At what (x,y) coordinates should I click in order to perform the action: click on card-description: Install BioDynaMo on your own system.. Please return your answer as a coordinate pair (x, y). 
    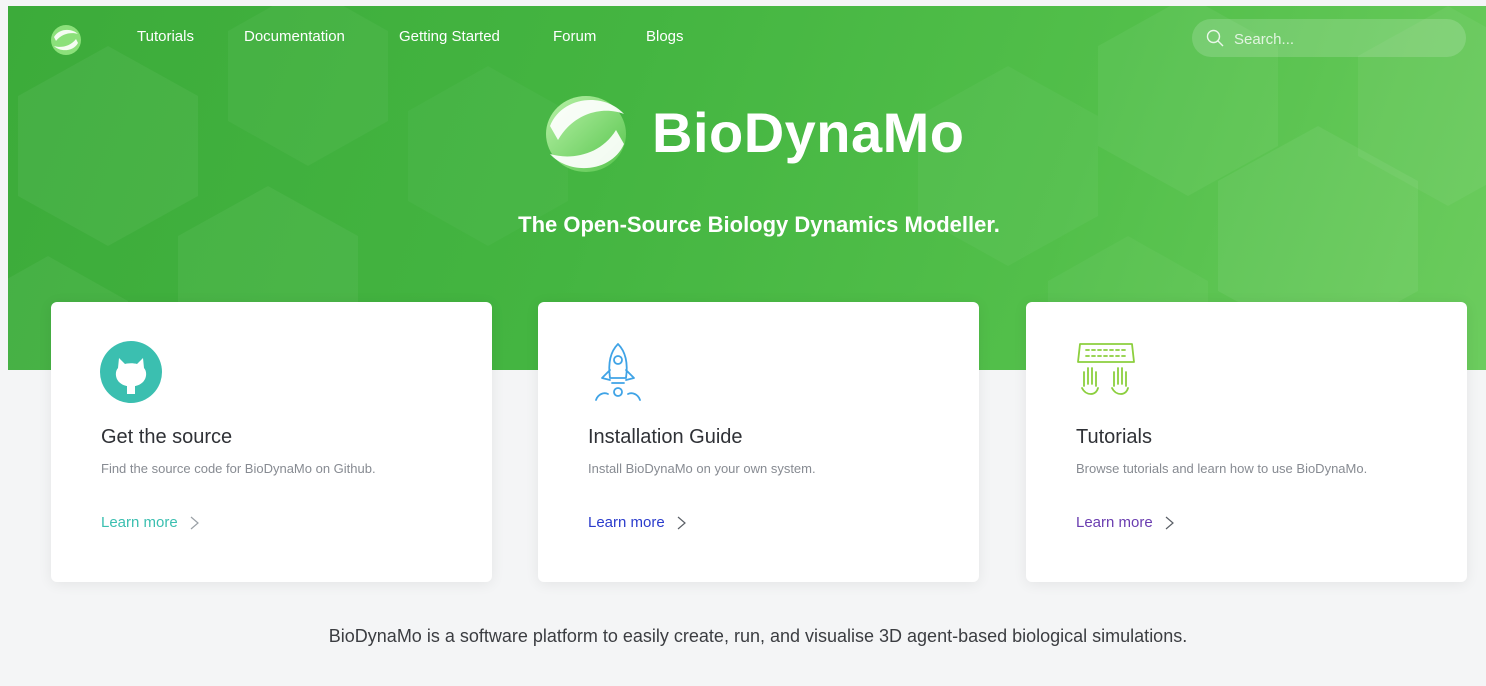
    Looking at the image, I should click on (702, 468).